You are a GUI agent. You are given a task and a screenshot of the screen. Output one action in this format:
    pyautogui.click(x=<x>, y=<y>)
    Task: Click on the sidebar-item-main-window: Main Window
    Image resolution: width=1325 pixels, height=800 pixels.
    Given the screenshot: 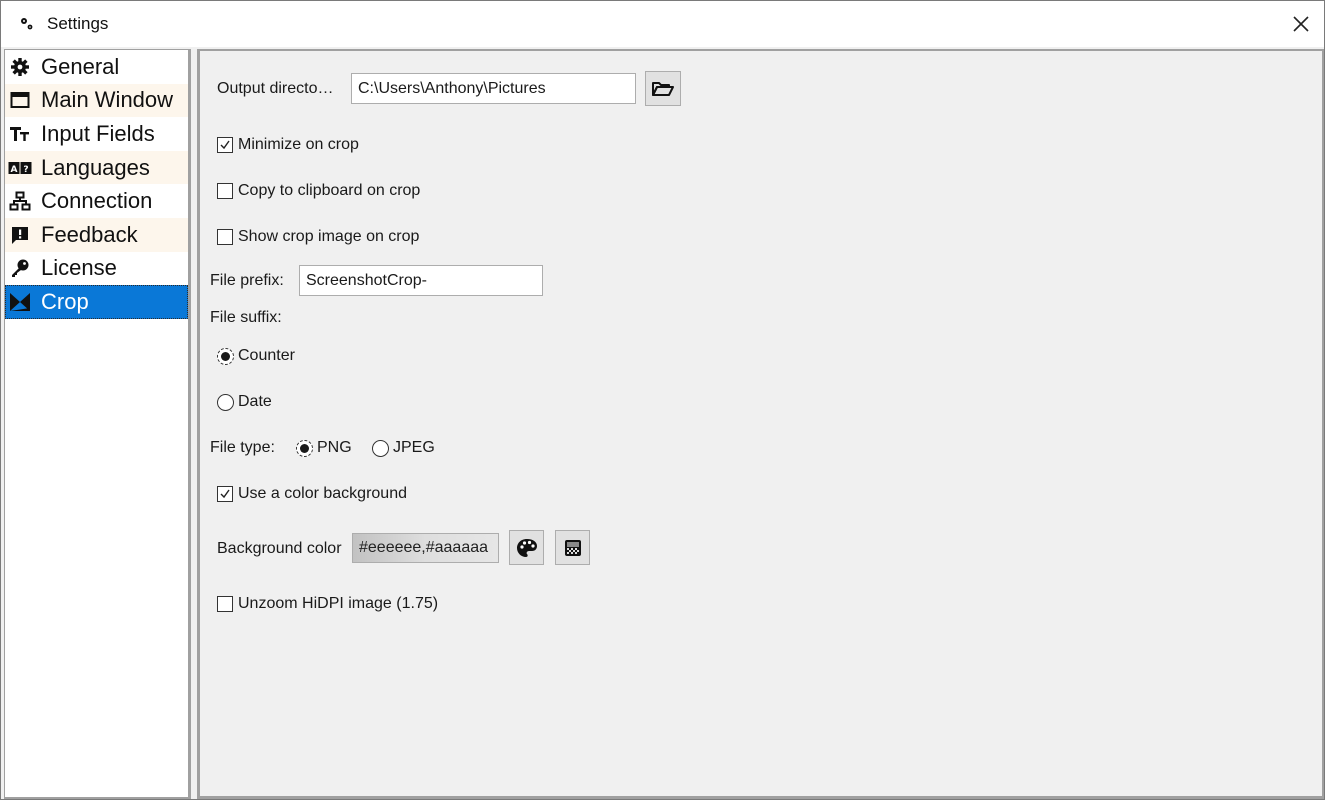 What is the action you would take?
    pyautogui.click(x=96, y=100)
    